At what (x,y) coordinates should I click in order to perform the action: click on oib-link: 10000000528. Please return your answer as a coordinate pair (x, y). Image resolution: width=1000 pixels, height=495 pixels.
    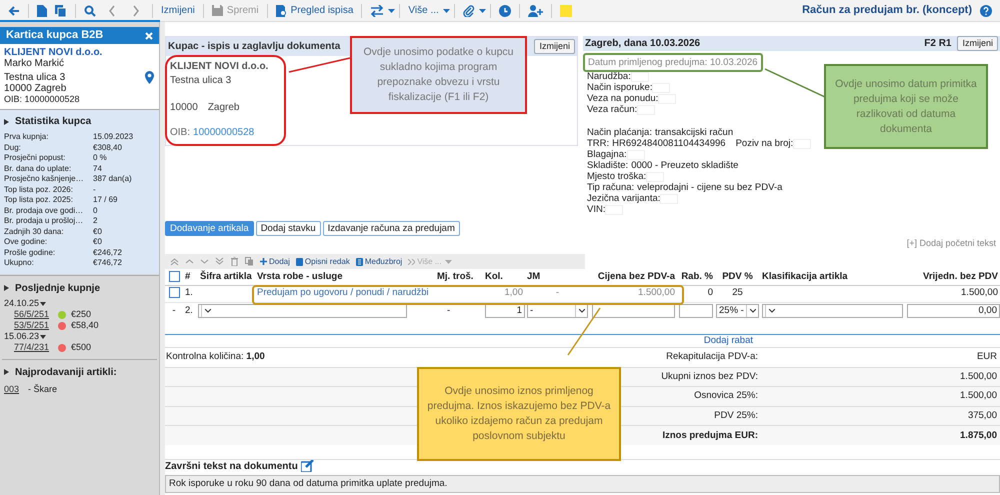
    Looking at the image, I should click on (223, 132).